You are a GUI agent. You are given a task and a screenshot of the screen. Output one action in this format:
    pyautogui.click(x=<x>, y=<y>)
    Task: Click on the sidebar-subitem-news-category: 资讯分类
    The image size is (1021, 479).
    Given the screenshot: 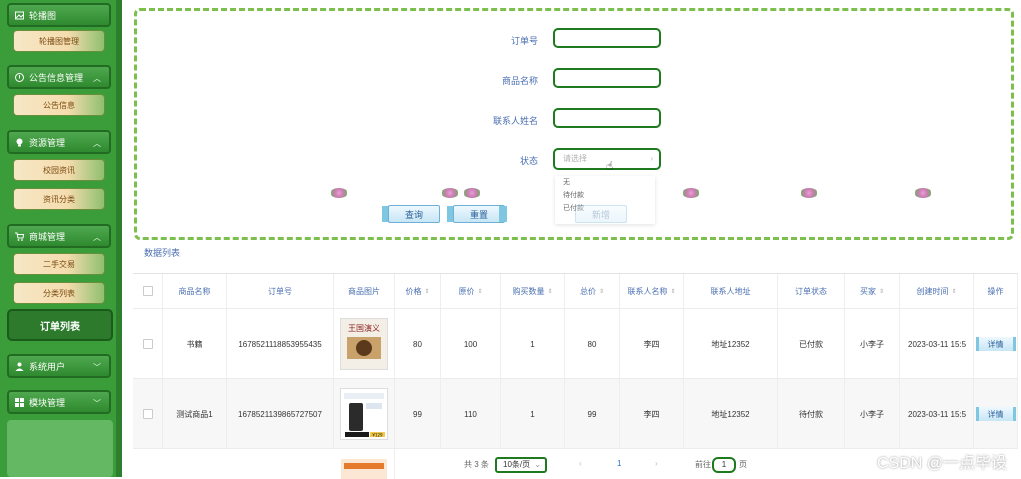 What is the action you would take?
    pyautogui.click(x=59, y=199)
    